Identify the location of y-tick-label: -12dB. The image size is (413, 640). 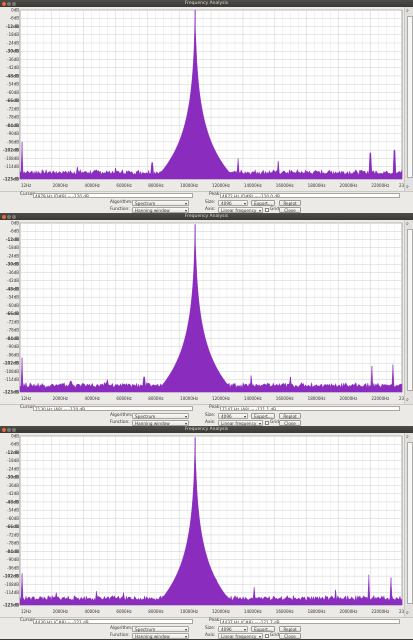
(12, 26).